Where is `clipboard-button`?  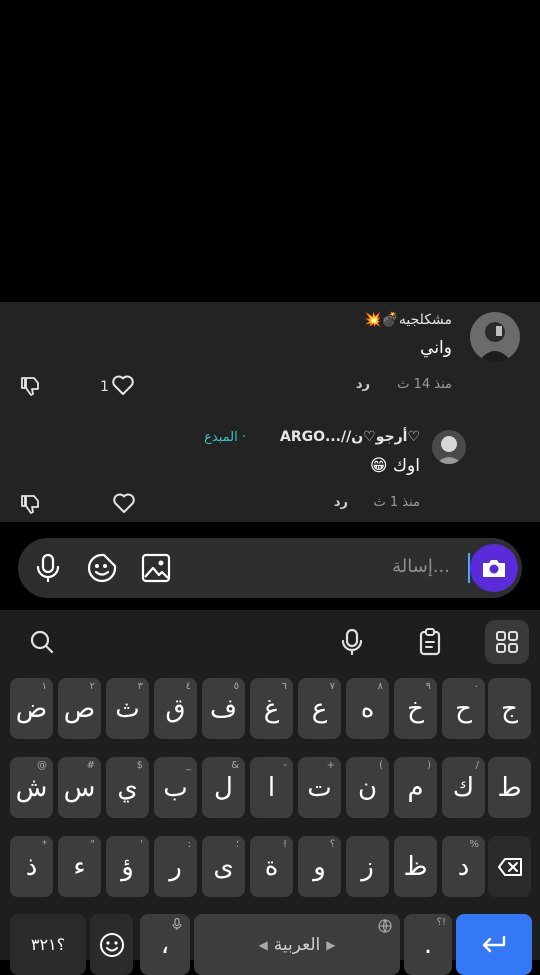 clipboard-button is located at coordinates (430, 642).